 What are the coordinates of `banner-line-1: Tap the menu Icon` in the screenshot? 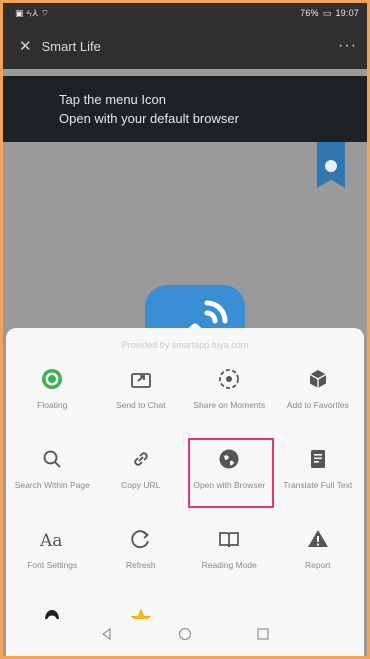 It's located at (112, 99).